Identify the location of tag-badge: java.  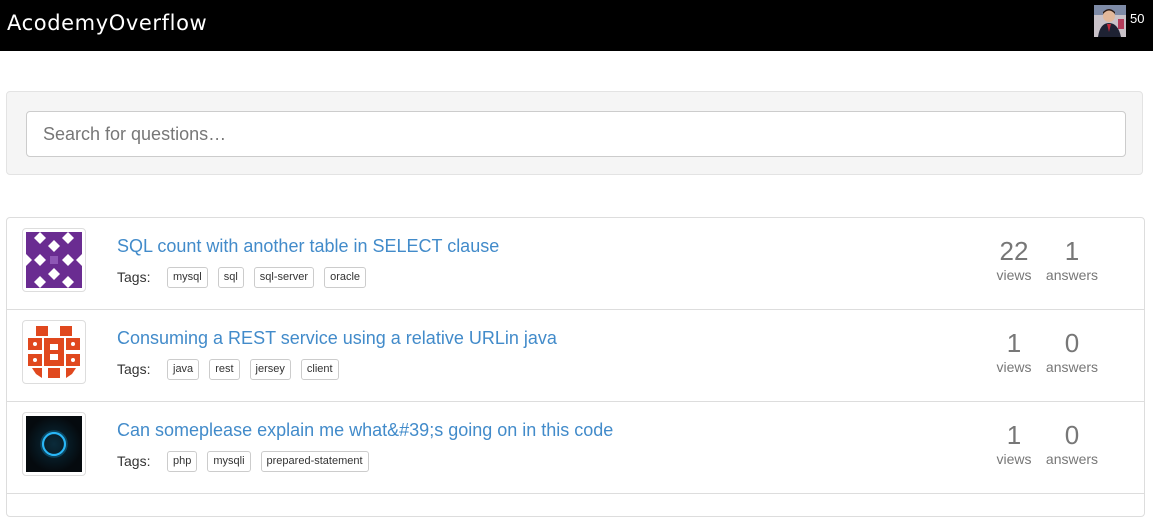
(183, 369).